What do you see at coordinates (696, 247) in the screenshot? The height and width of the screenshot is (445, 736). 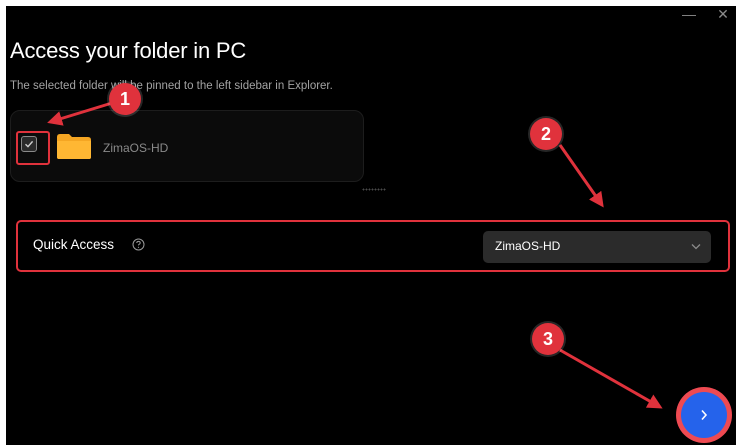 I see `chevron-down-icon` at bounding box center [696, 247].